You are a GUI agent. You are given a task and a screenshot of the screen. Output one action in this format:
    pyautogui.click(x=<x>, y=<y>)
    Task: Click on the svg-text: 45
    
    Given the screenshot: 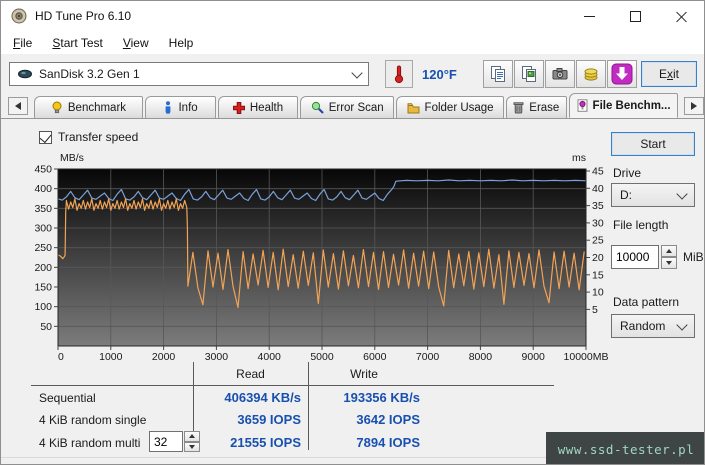 What is the action you would take?
    pyautogui.click(x=598, y=172)
    